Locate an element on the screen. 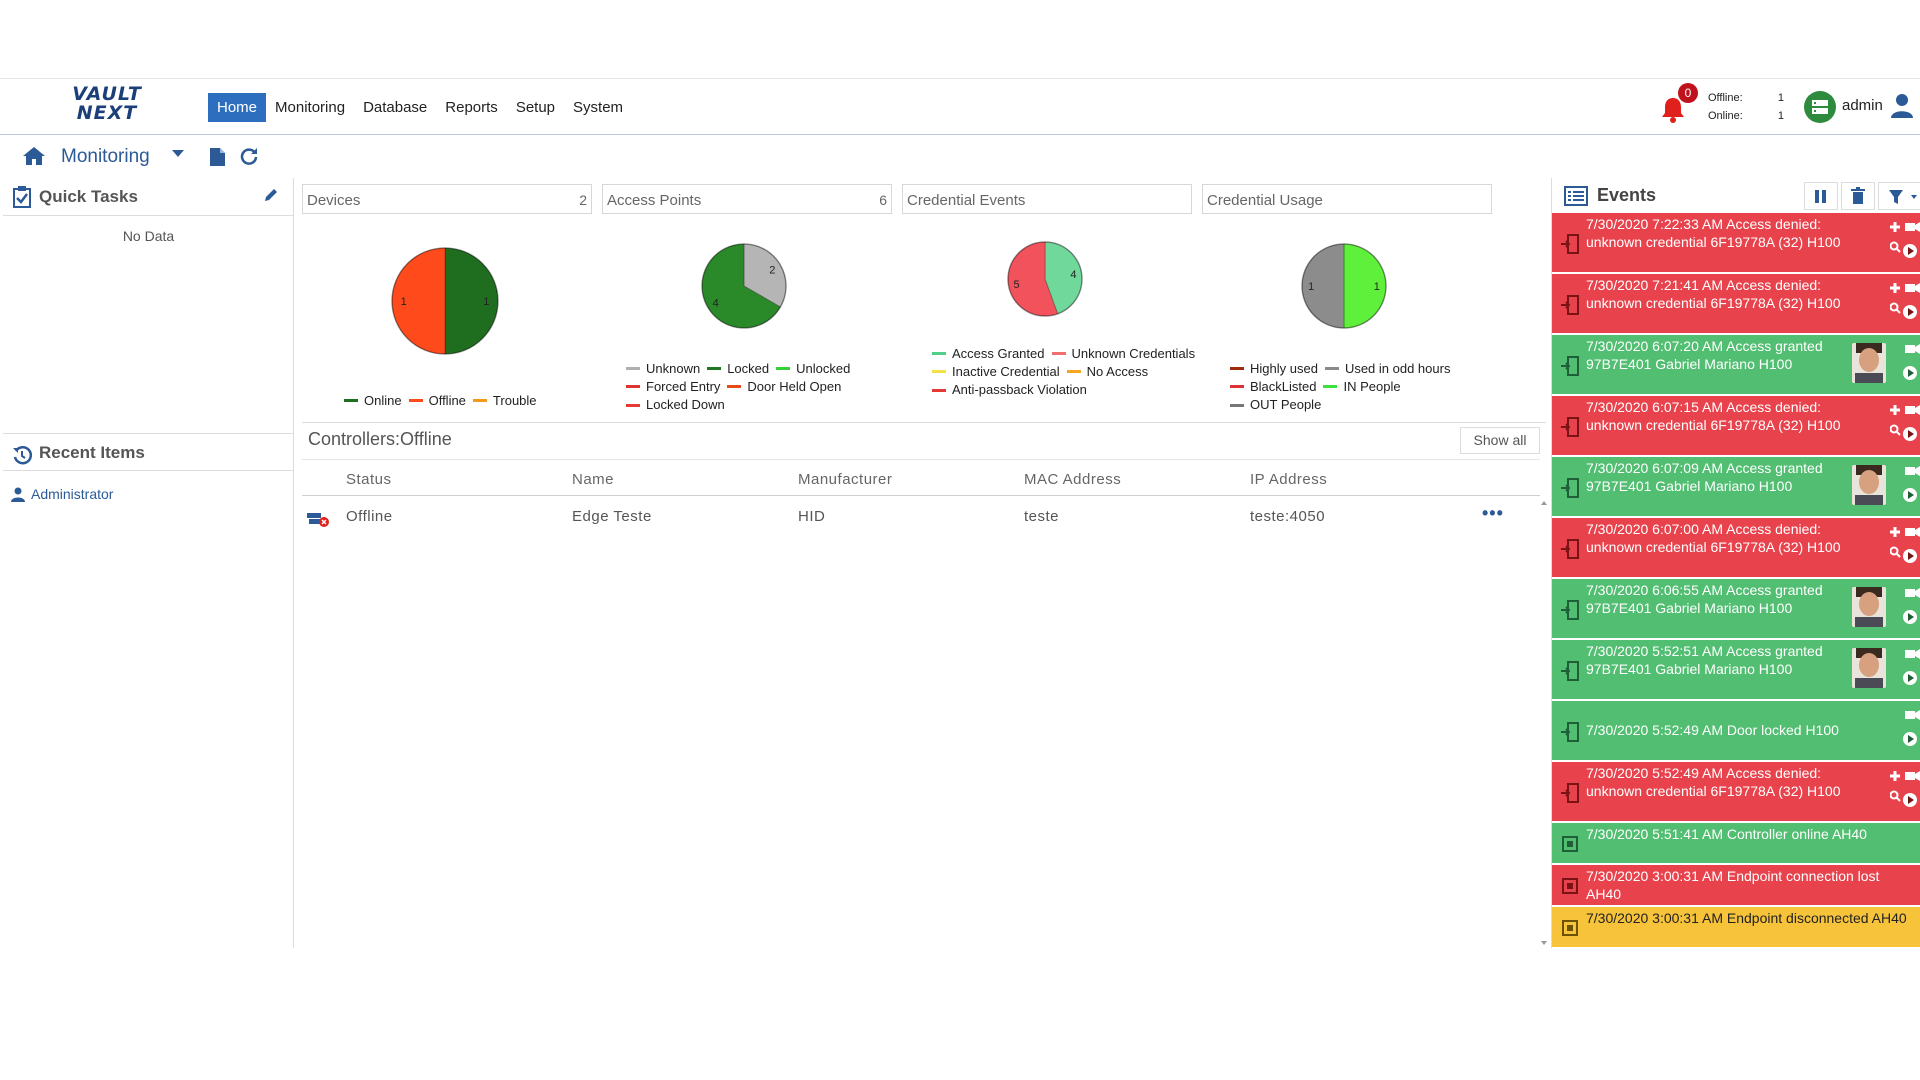 This screenshot has width=1920, height=1080. devices-stat: Devices 2 is located at coordinates (447, 199).